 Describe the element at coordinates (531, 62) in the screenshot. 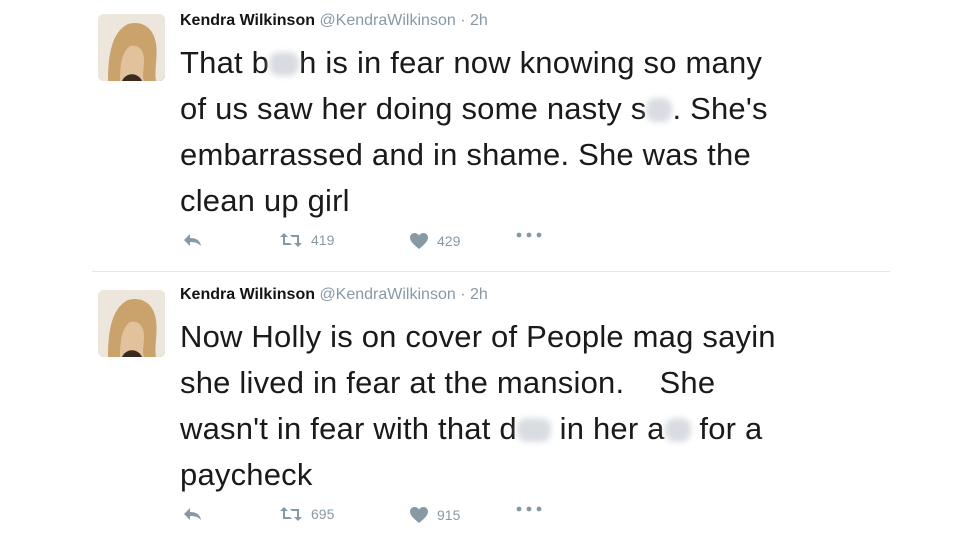

I see `text-segment: h is in fear now knowing so many` at that location.